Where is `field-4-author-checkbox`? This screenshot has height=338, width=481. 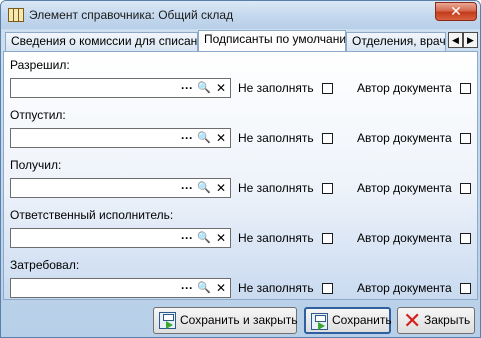
field-4-author-checkbox is located at coordinates (465, 238).